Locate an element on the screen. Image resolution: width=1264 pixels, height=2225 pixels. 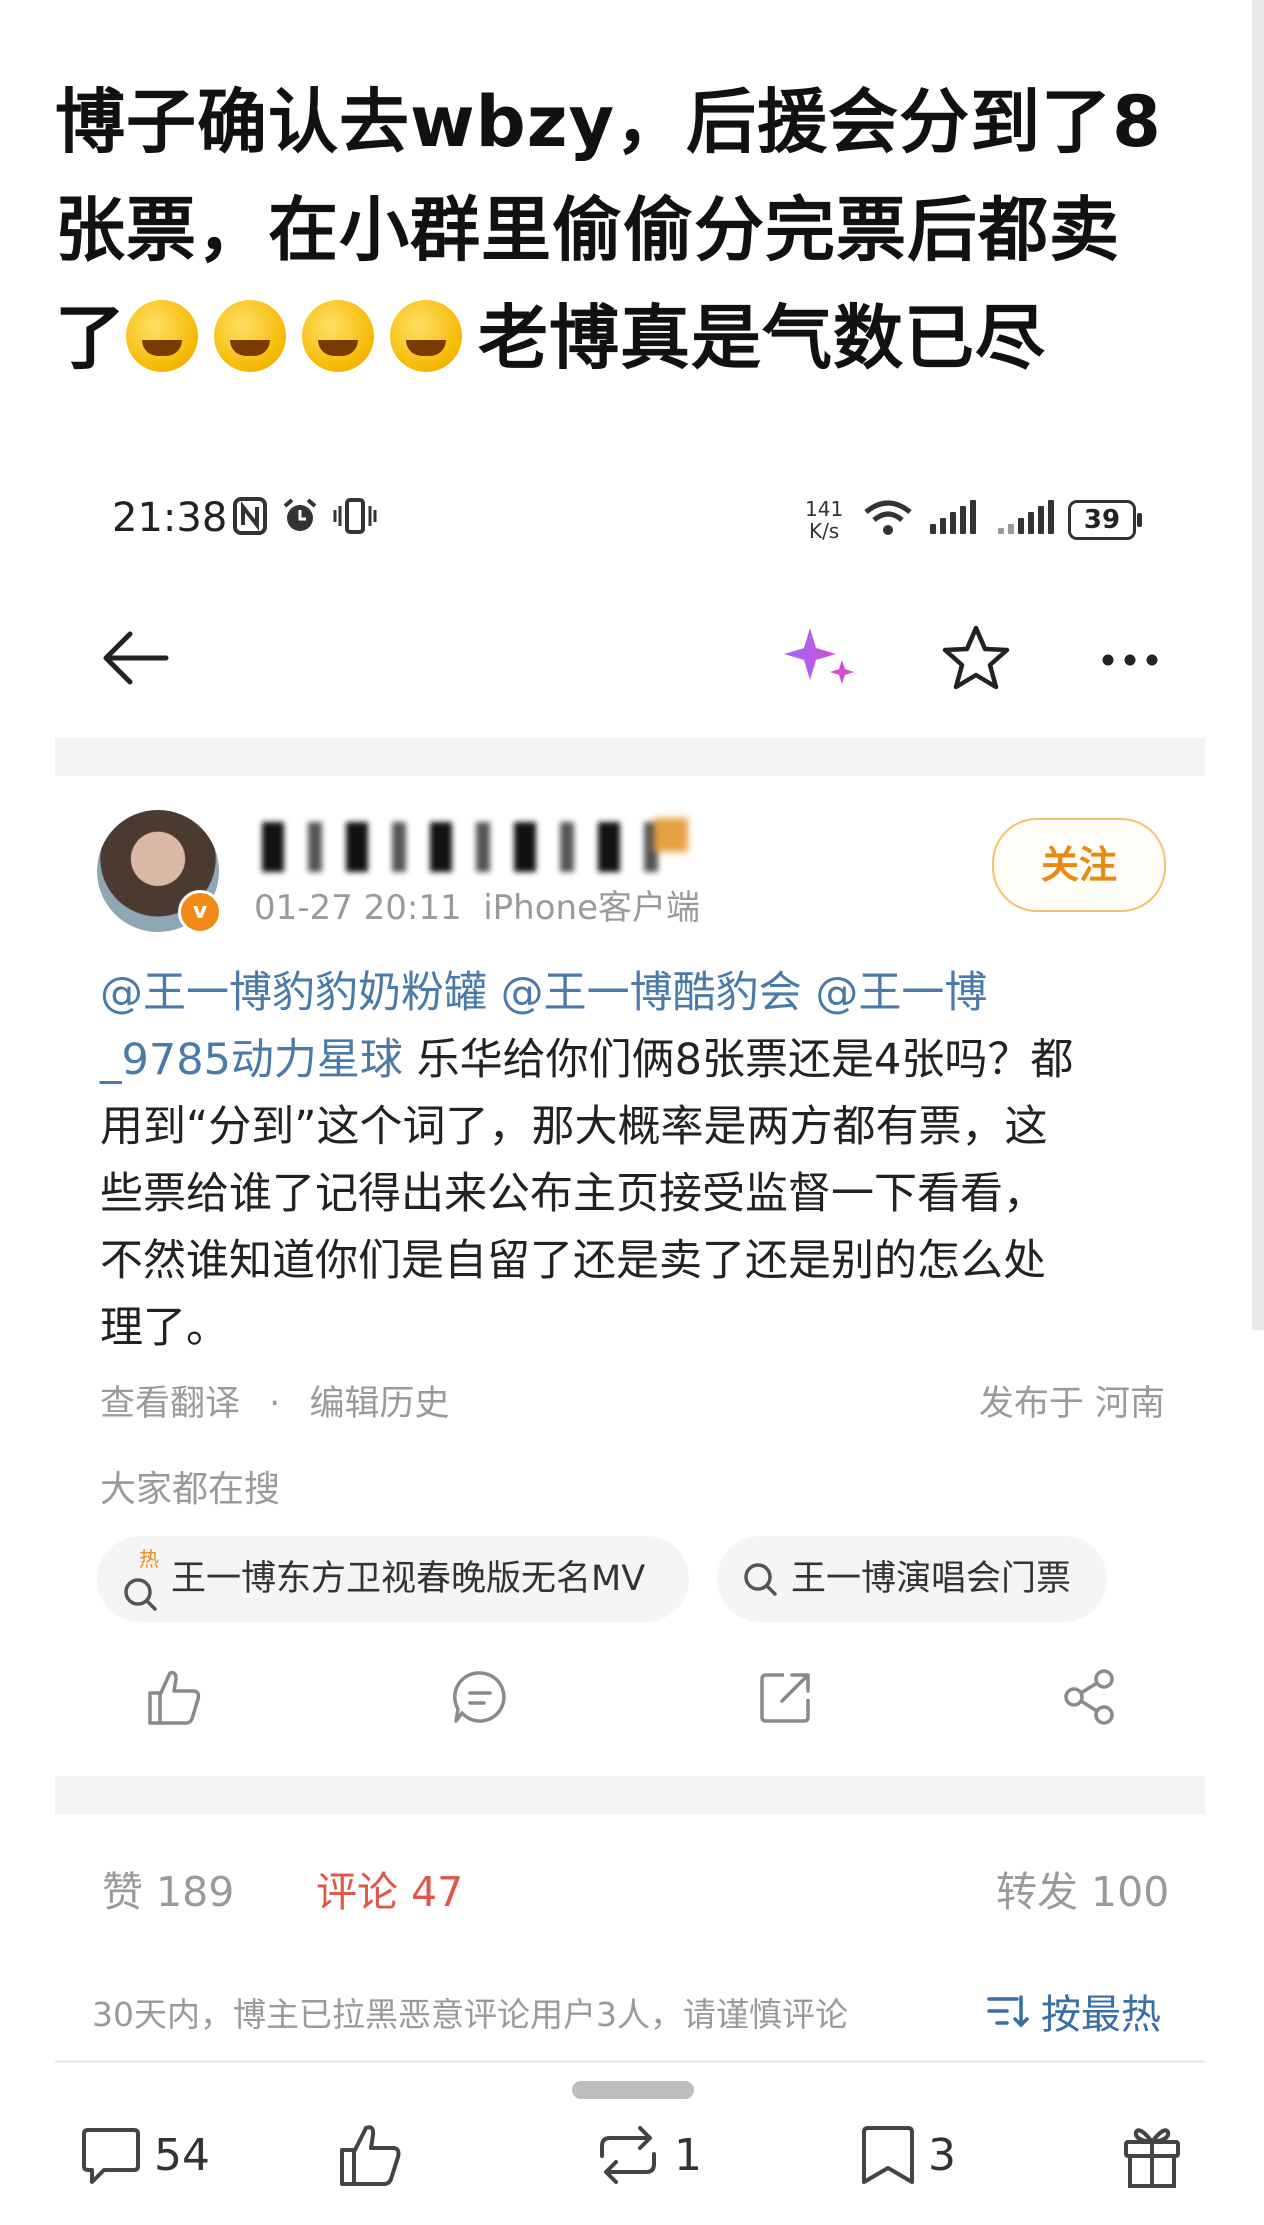
search-chip: 热 王一博东方卫视春晚版无名MV is located at coordinates (393, 1579).